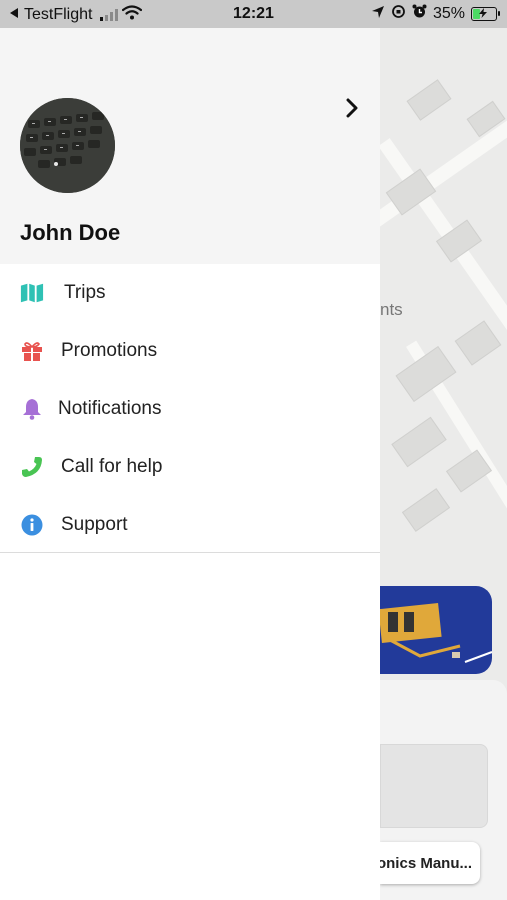 The width and height of the screenshot is (507, 900). What do you see at coordinates (398, 14) in the screenshot?
I see `screen-rotation-lock-icon` at bounding box center [398, 14].